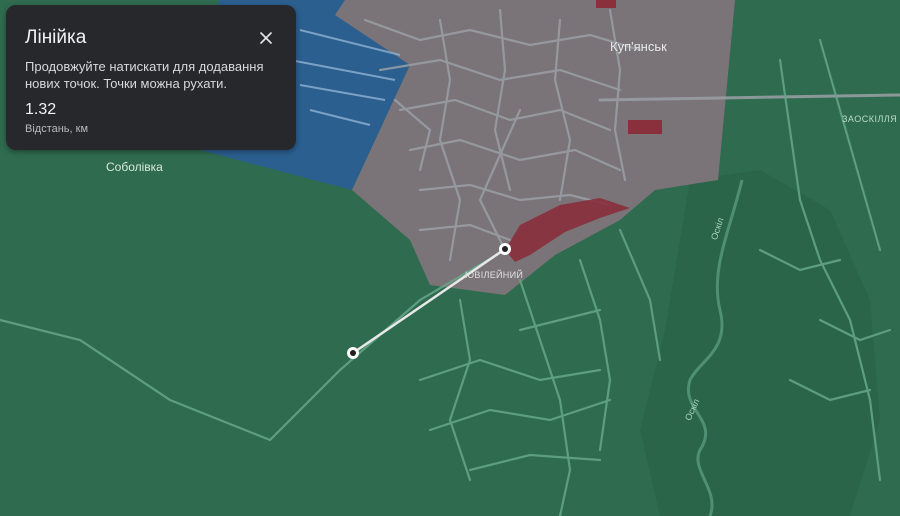 The width and height of the screenshot is (900, 516). I want to click on close-icon, so click(266, 38).